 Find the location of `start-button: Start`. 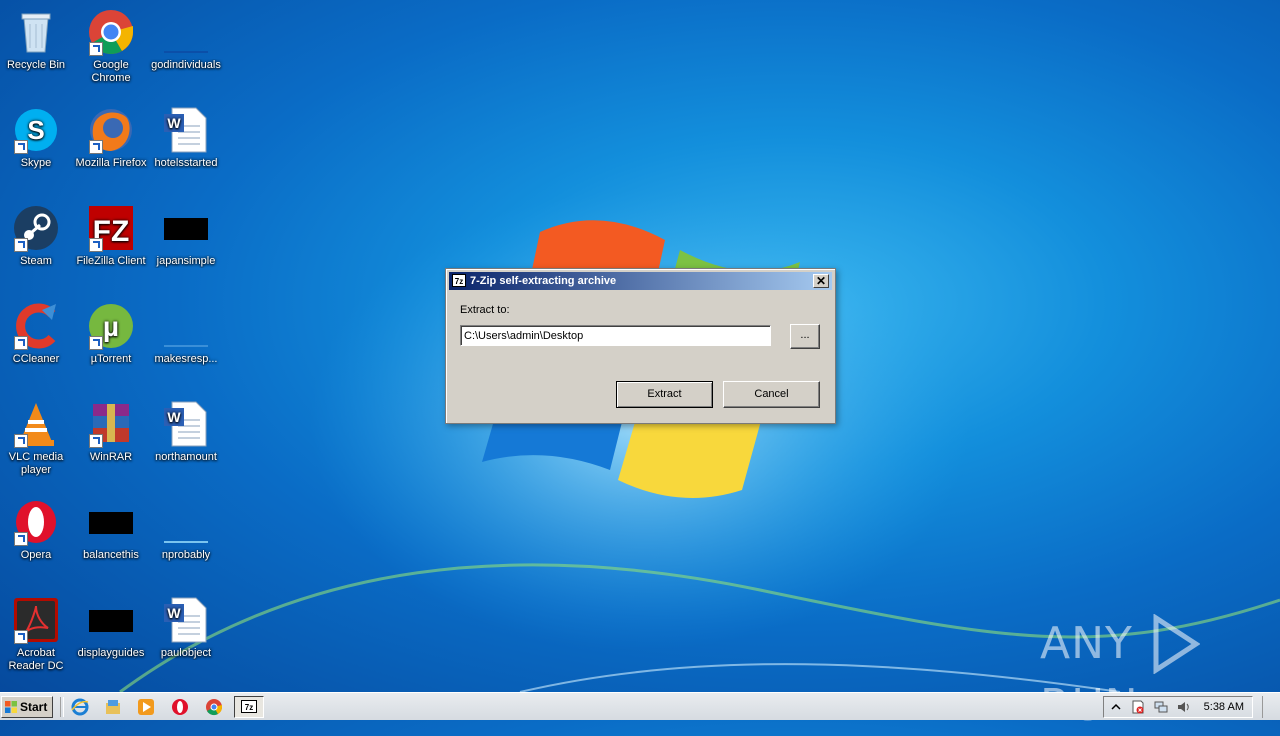

start-button: Start is located at coordinates (27, 707).